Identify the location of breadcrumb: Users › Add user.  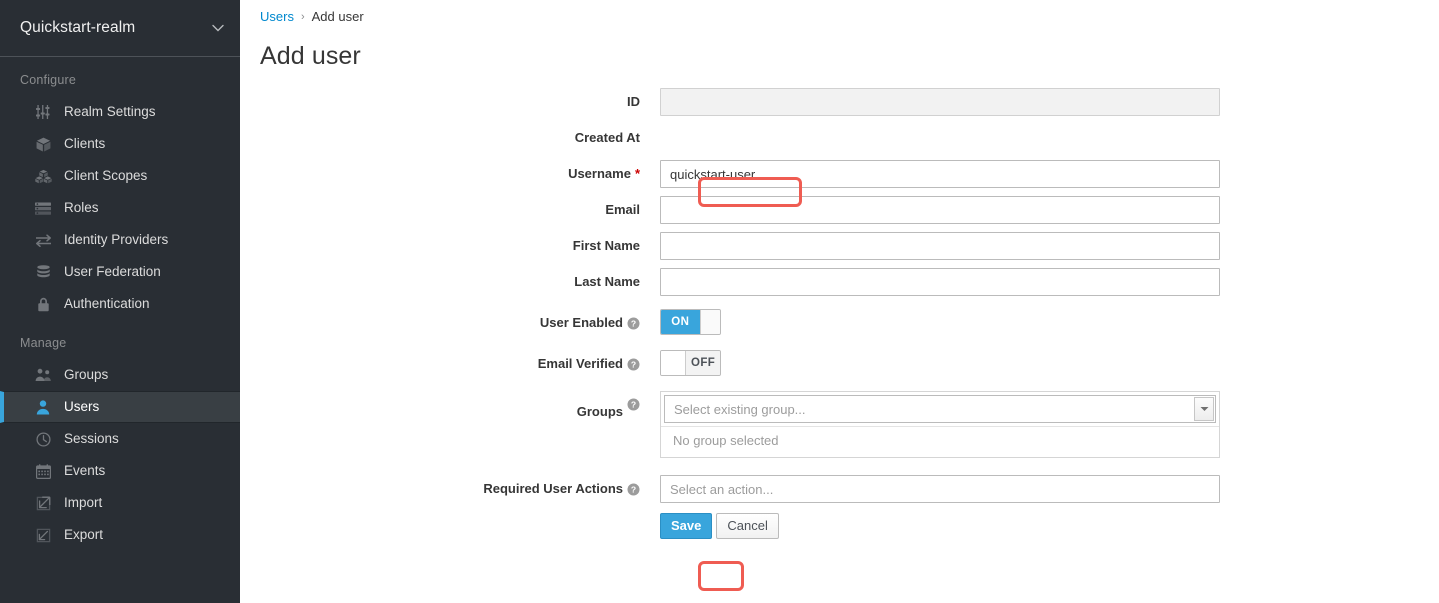
(839, 12).